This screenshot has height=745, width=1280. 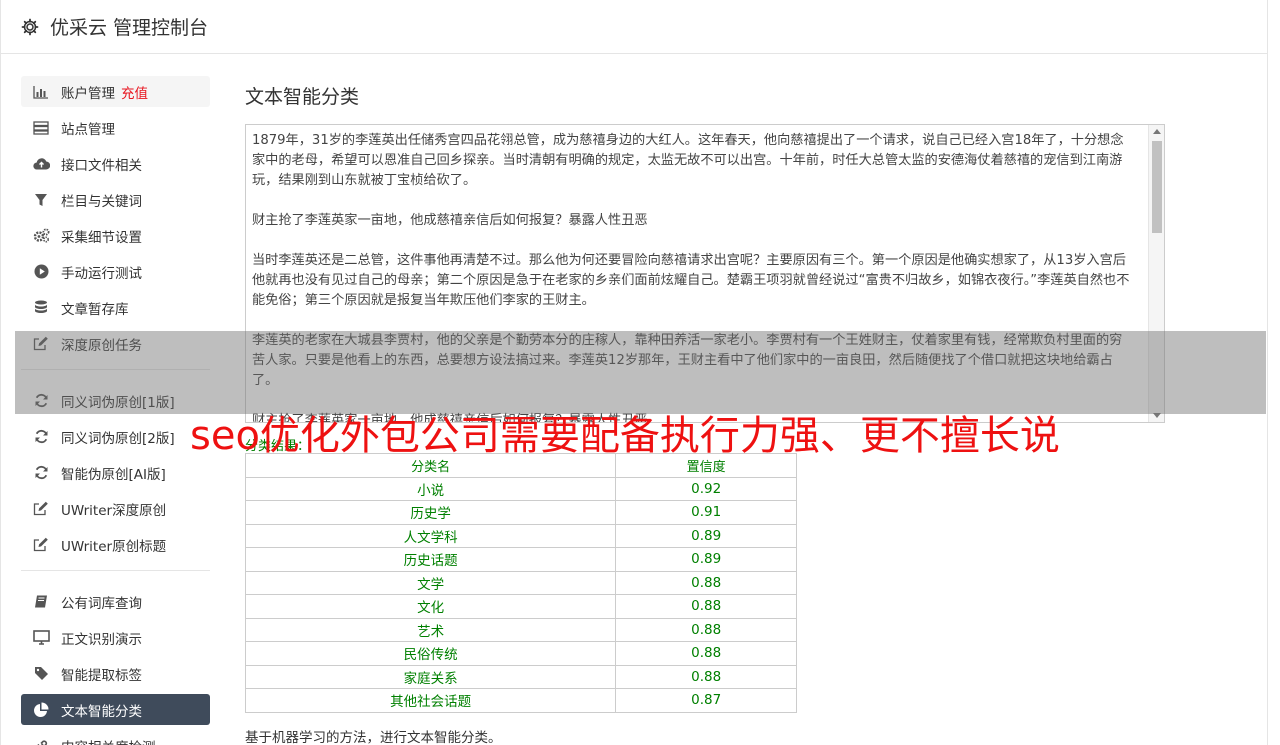 I want to click on table-row: 其他社会话题 0.87, so click(x=520, y=700).